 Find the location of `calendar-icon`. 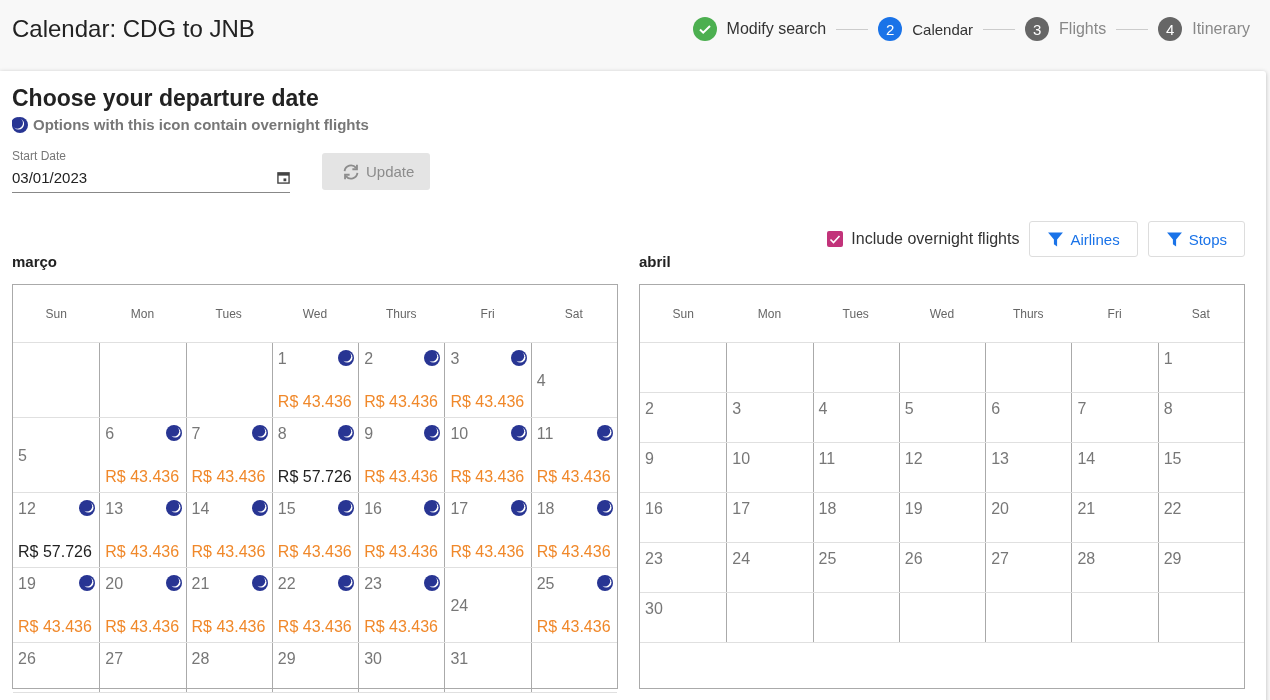

calendar-icon is located at coordinates (283, 177).